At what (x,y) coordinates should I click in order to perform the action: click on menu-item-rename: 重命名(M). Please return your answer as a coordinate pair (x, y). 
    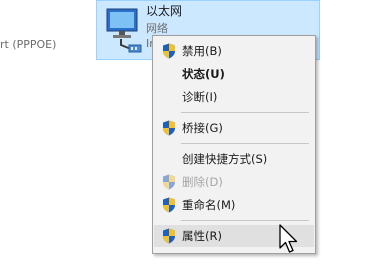
    Looking at the image, I should click on (234, 205).